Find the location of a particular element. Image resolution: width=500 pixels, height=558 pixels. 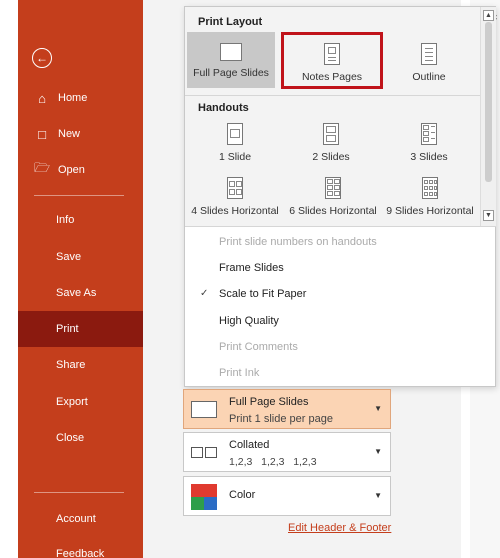

sidebar-item-save-as: Save As is located at coordinates (80, 293).